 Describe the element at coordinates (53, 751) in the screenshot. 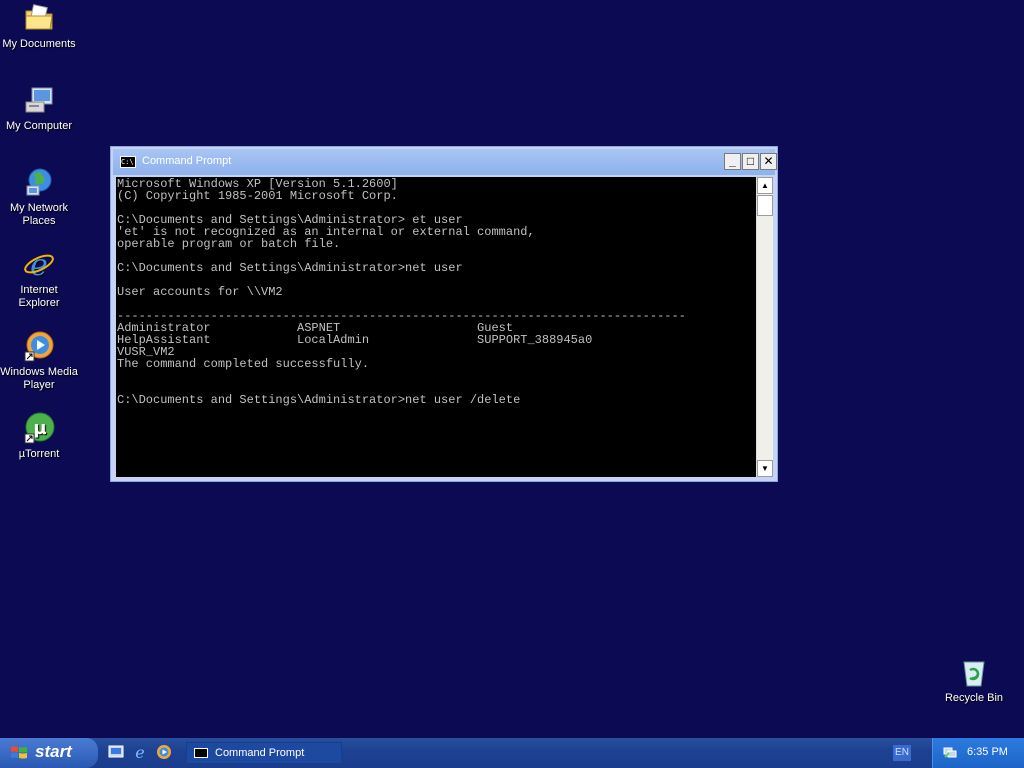

I see `start-label: start` at that location.